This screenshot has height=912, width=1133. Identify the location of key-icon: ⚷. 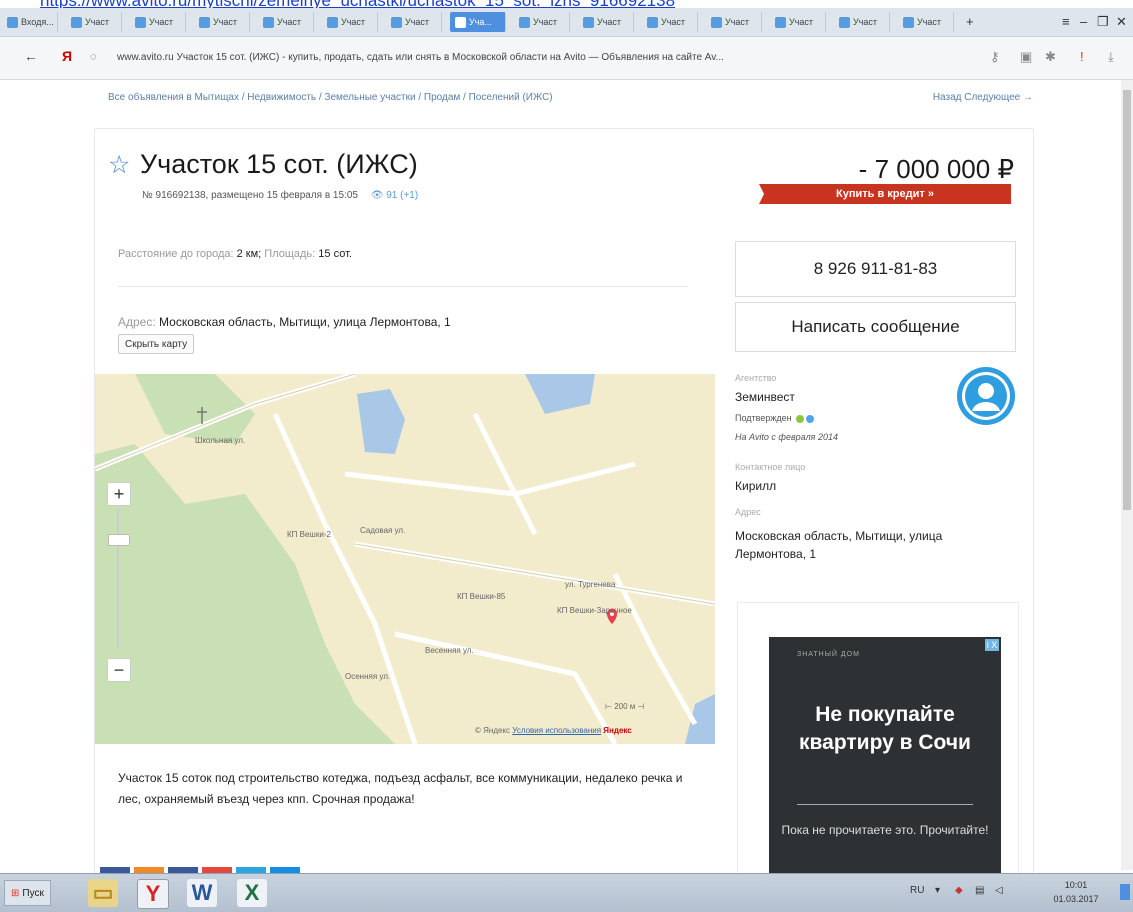
(995, 57).